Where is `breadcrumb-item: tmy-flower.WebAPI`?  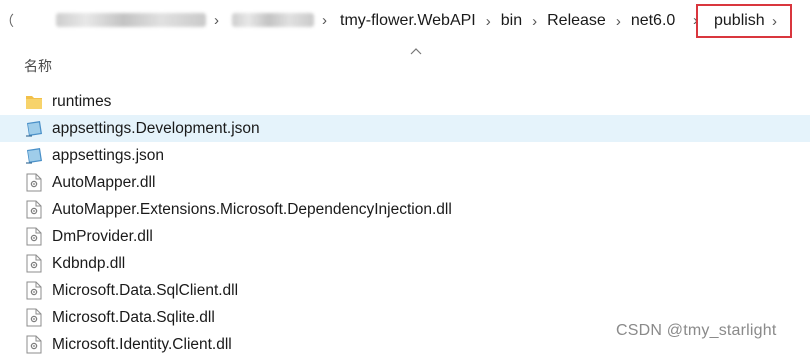 breadcrumb-item: tmy-flower.WebAPI is located at coordinates (408, 21).